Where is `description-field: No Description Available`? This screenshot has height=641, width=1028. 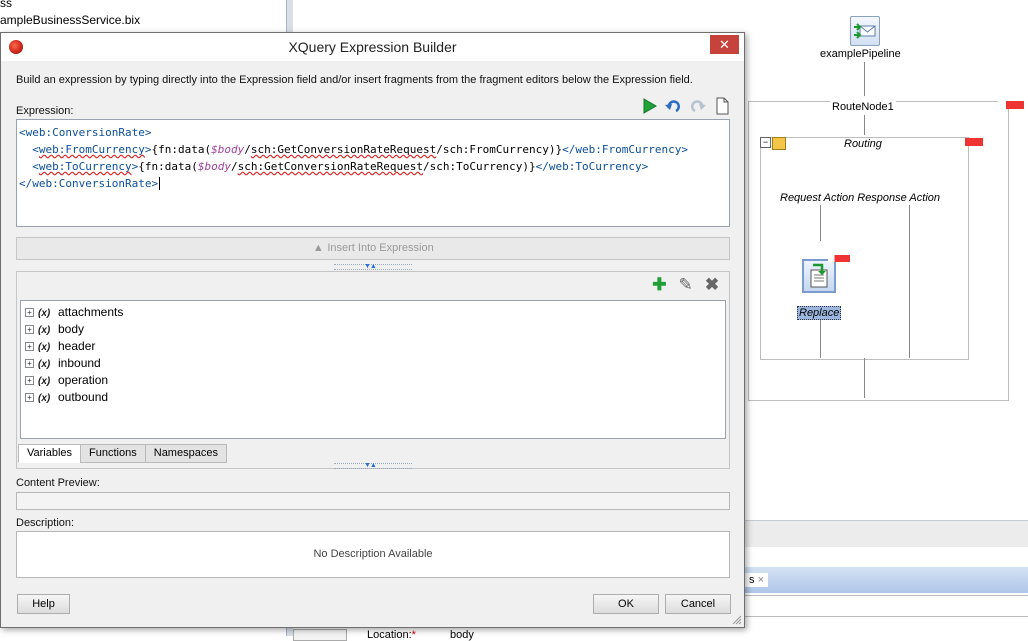 description-field: No Description Available is located at coordinates (373, 554).